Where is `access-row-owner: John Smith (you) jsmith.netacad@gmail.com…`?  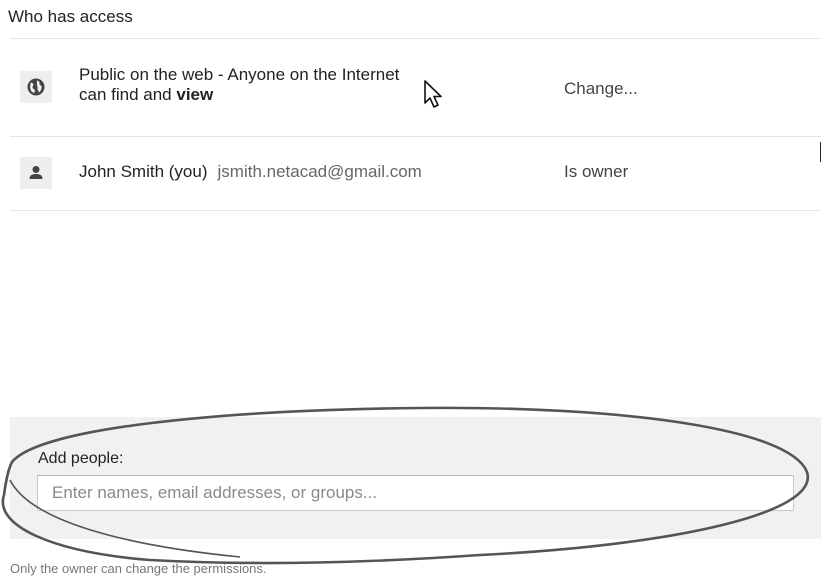 access-row-owner: John Smith (you) jsmith.netacad@gmail.com… is located at coordinates (415, 173).